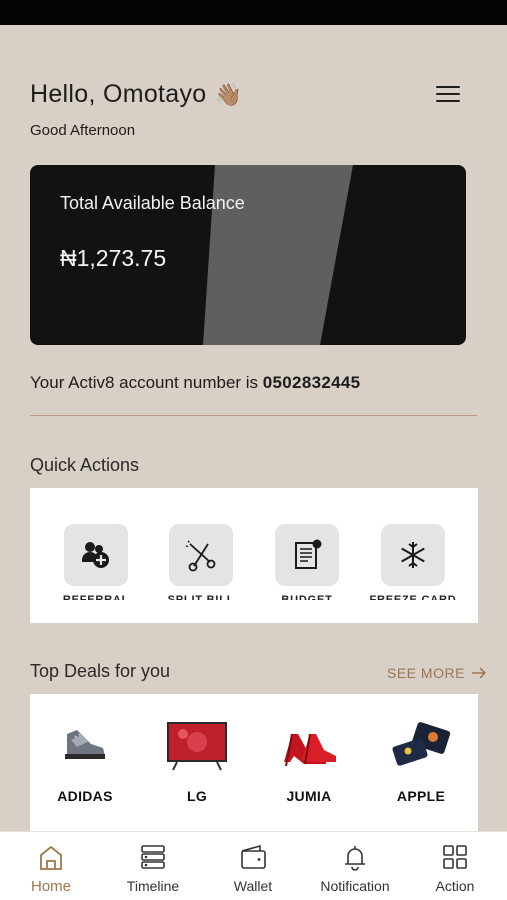 The image size is (507, 900). I want to click on deal-name: APPLE, so click(421, 796).